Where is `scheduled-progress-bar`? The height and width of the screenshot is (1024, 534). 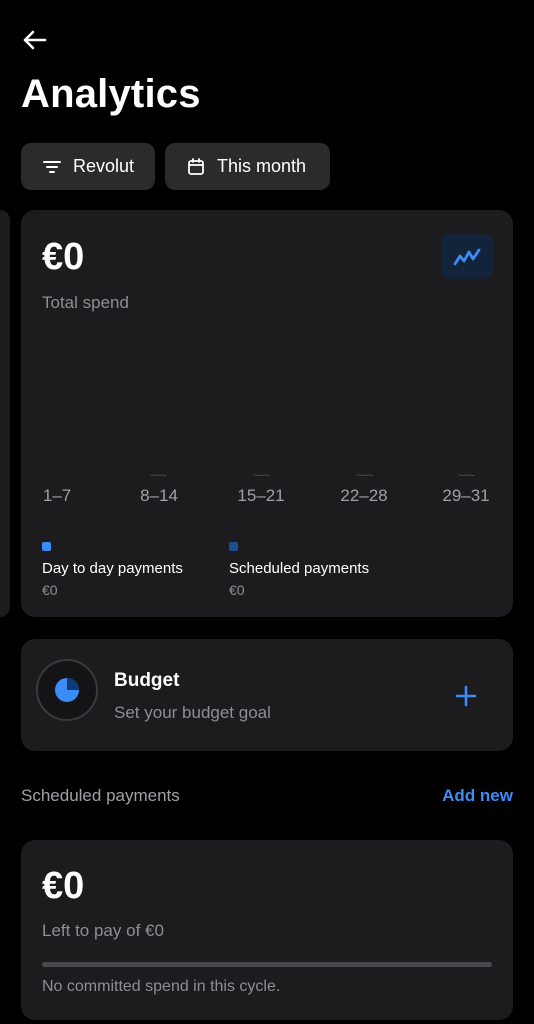 scheduled-progress-bar is located at coordinates (267, 964).